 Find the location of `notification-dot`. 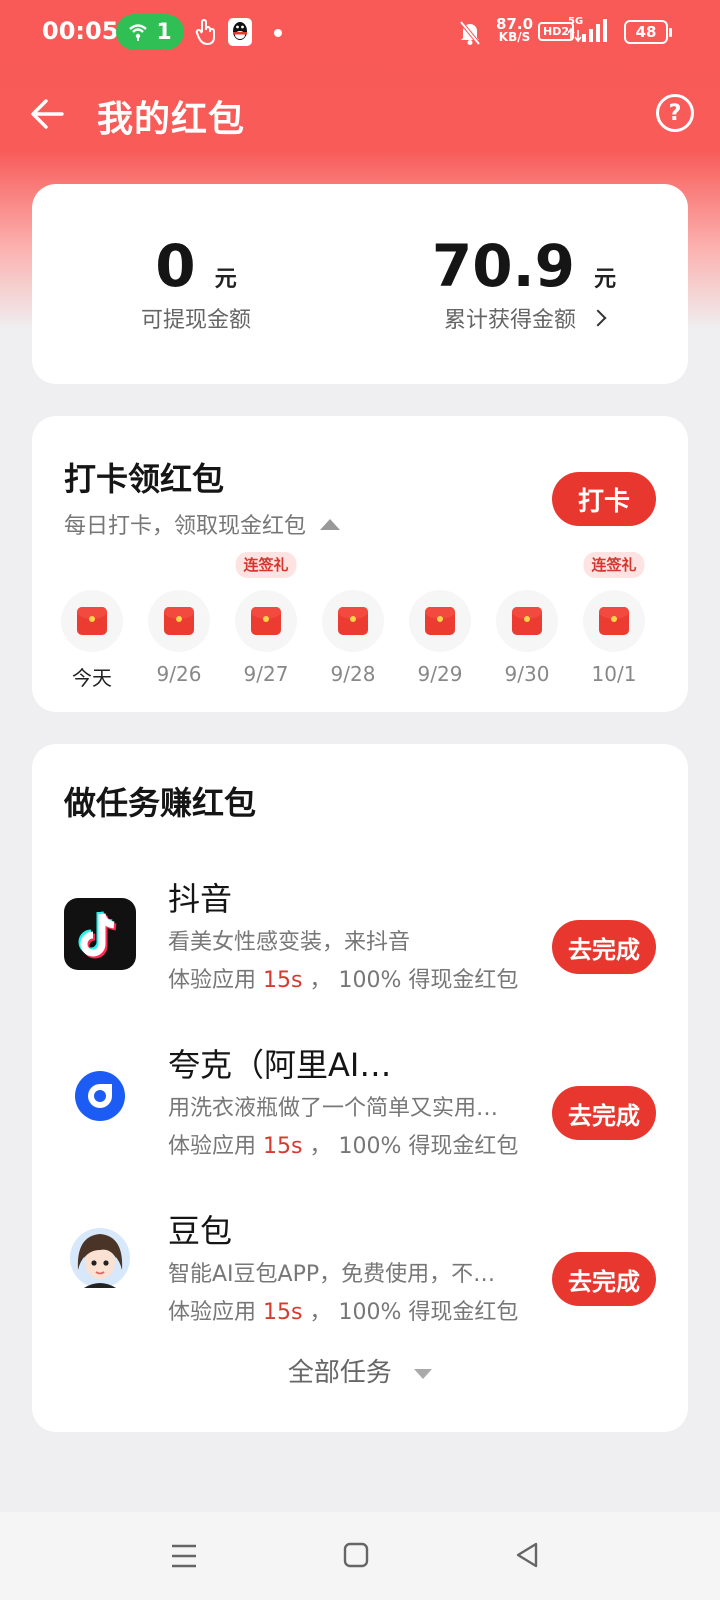

notification-dot is located at coordinates (278, 33).